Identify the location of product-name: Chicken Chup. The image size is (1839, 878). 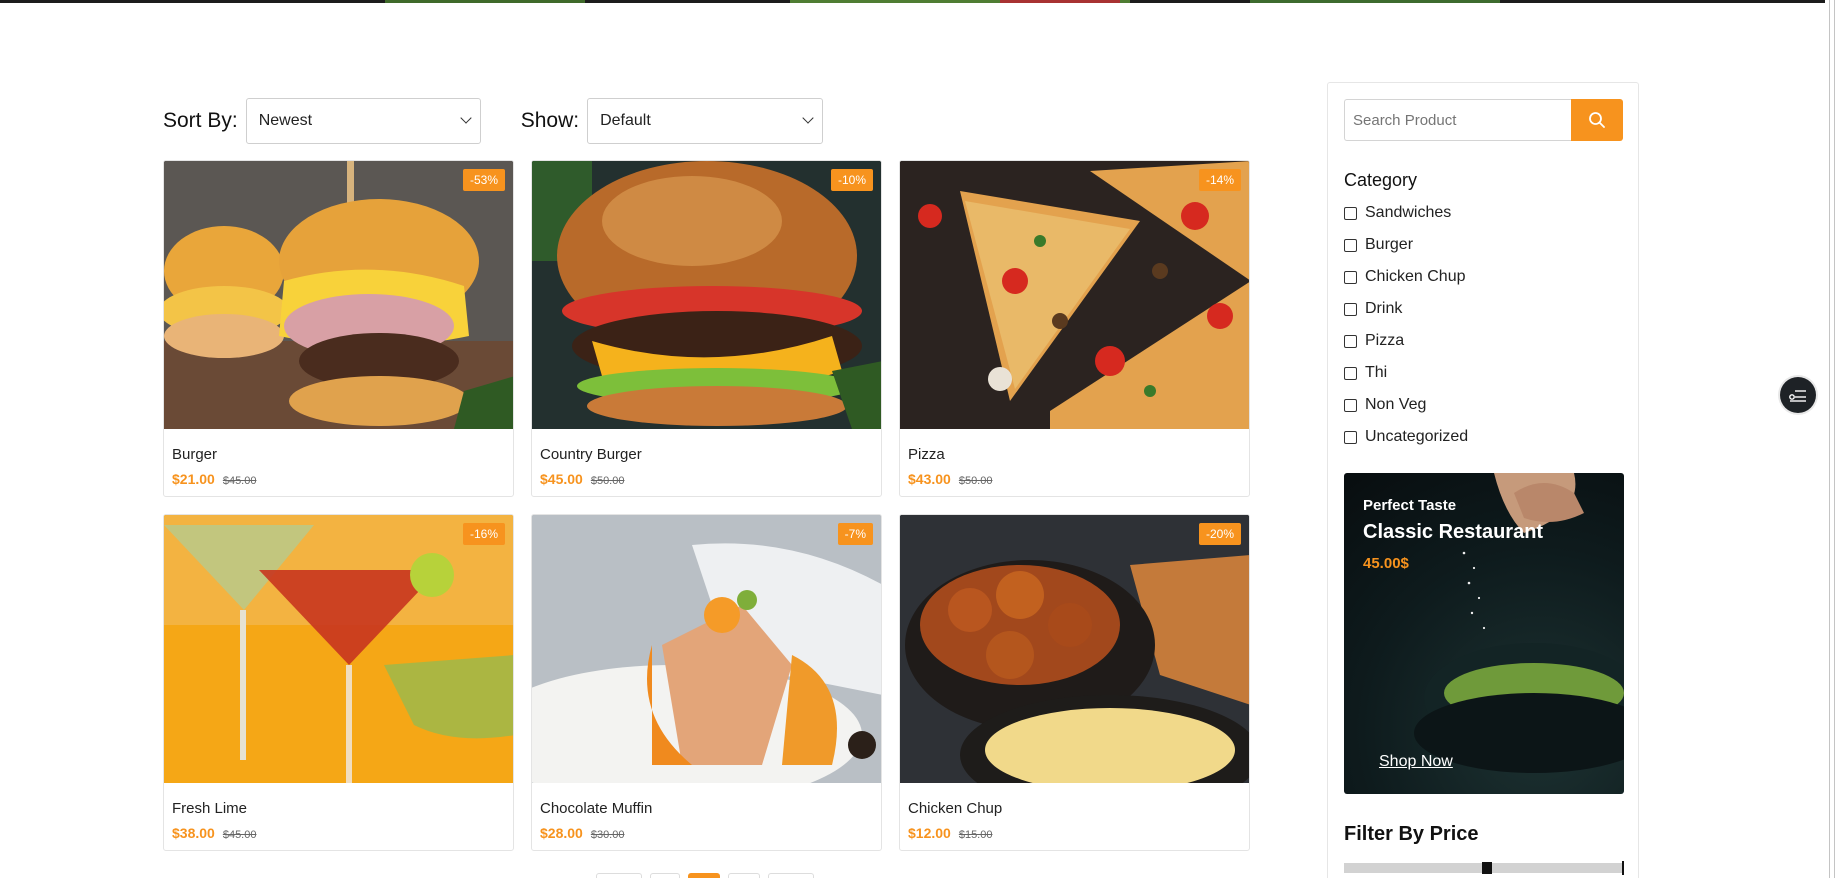
(955, 808).